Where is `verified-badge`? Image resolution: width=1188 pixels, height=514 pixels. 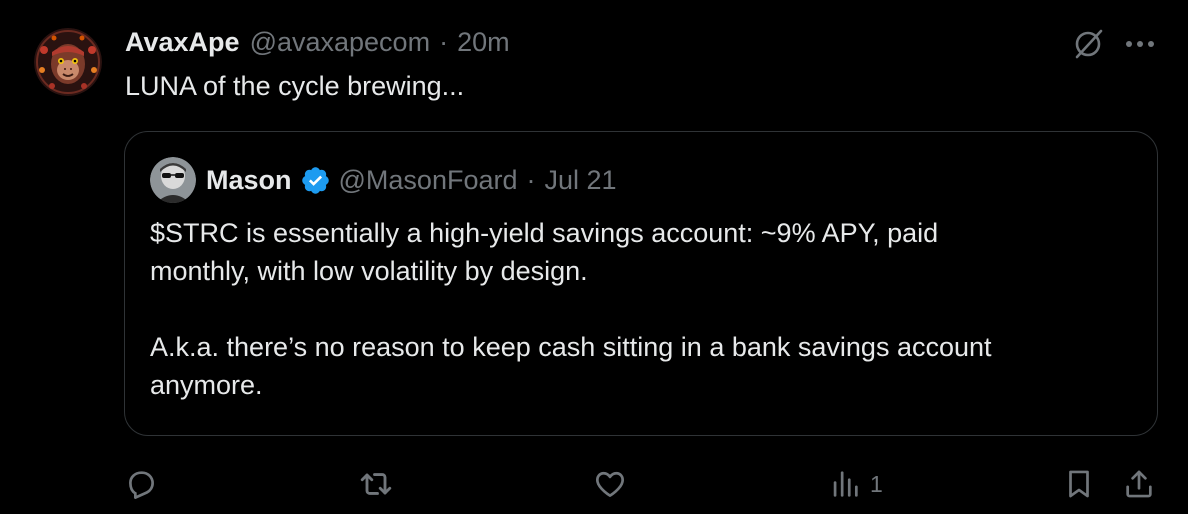
verified-badge is located at coordinates (315, 180).